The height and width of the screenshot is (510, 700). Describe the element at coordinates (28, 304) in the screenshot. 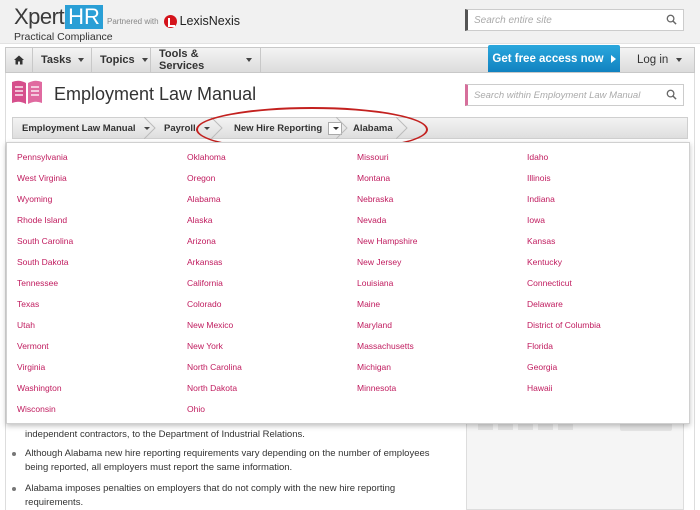

I see `state-link: Texas` at that location.